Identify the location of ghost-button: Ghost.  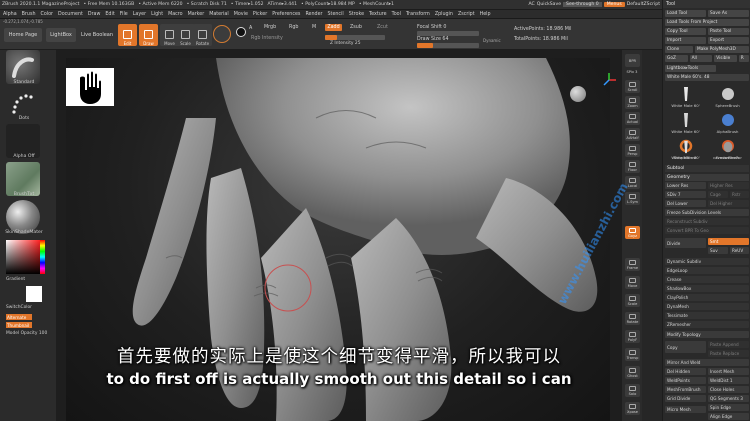
(632, 372).